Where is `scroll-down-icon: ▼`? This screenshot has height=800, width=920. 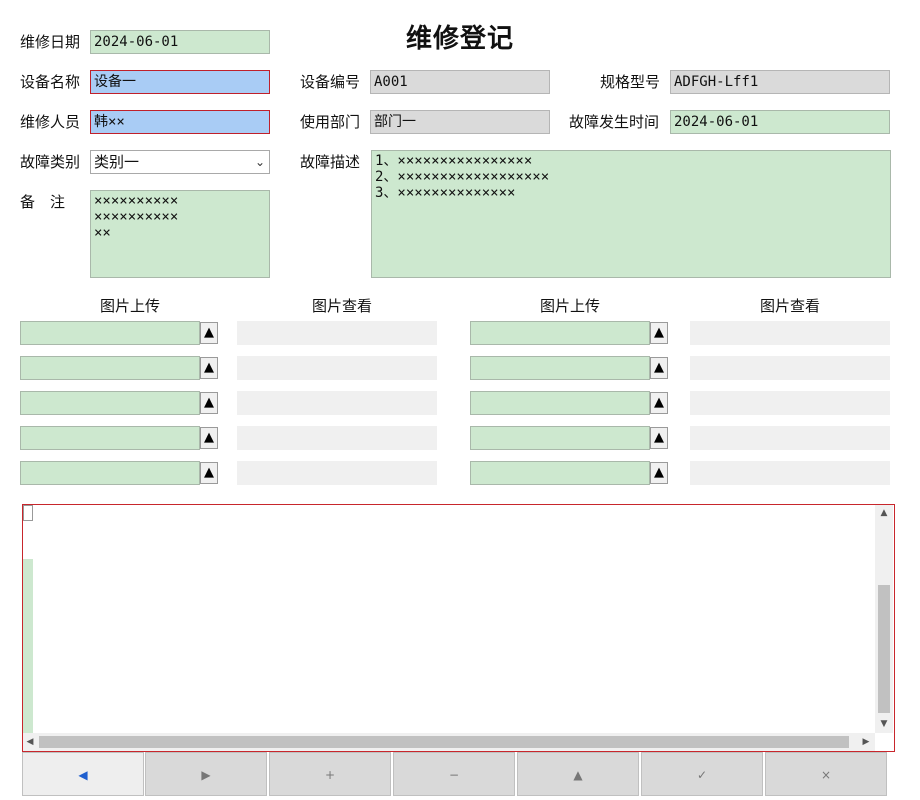
scroll-down-icon: ▼ is located at coordinates (884, 724).